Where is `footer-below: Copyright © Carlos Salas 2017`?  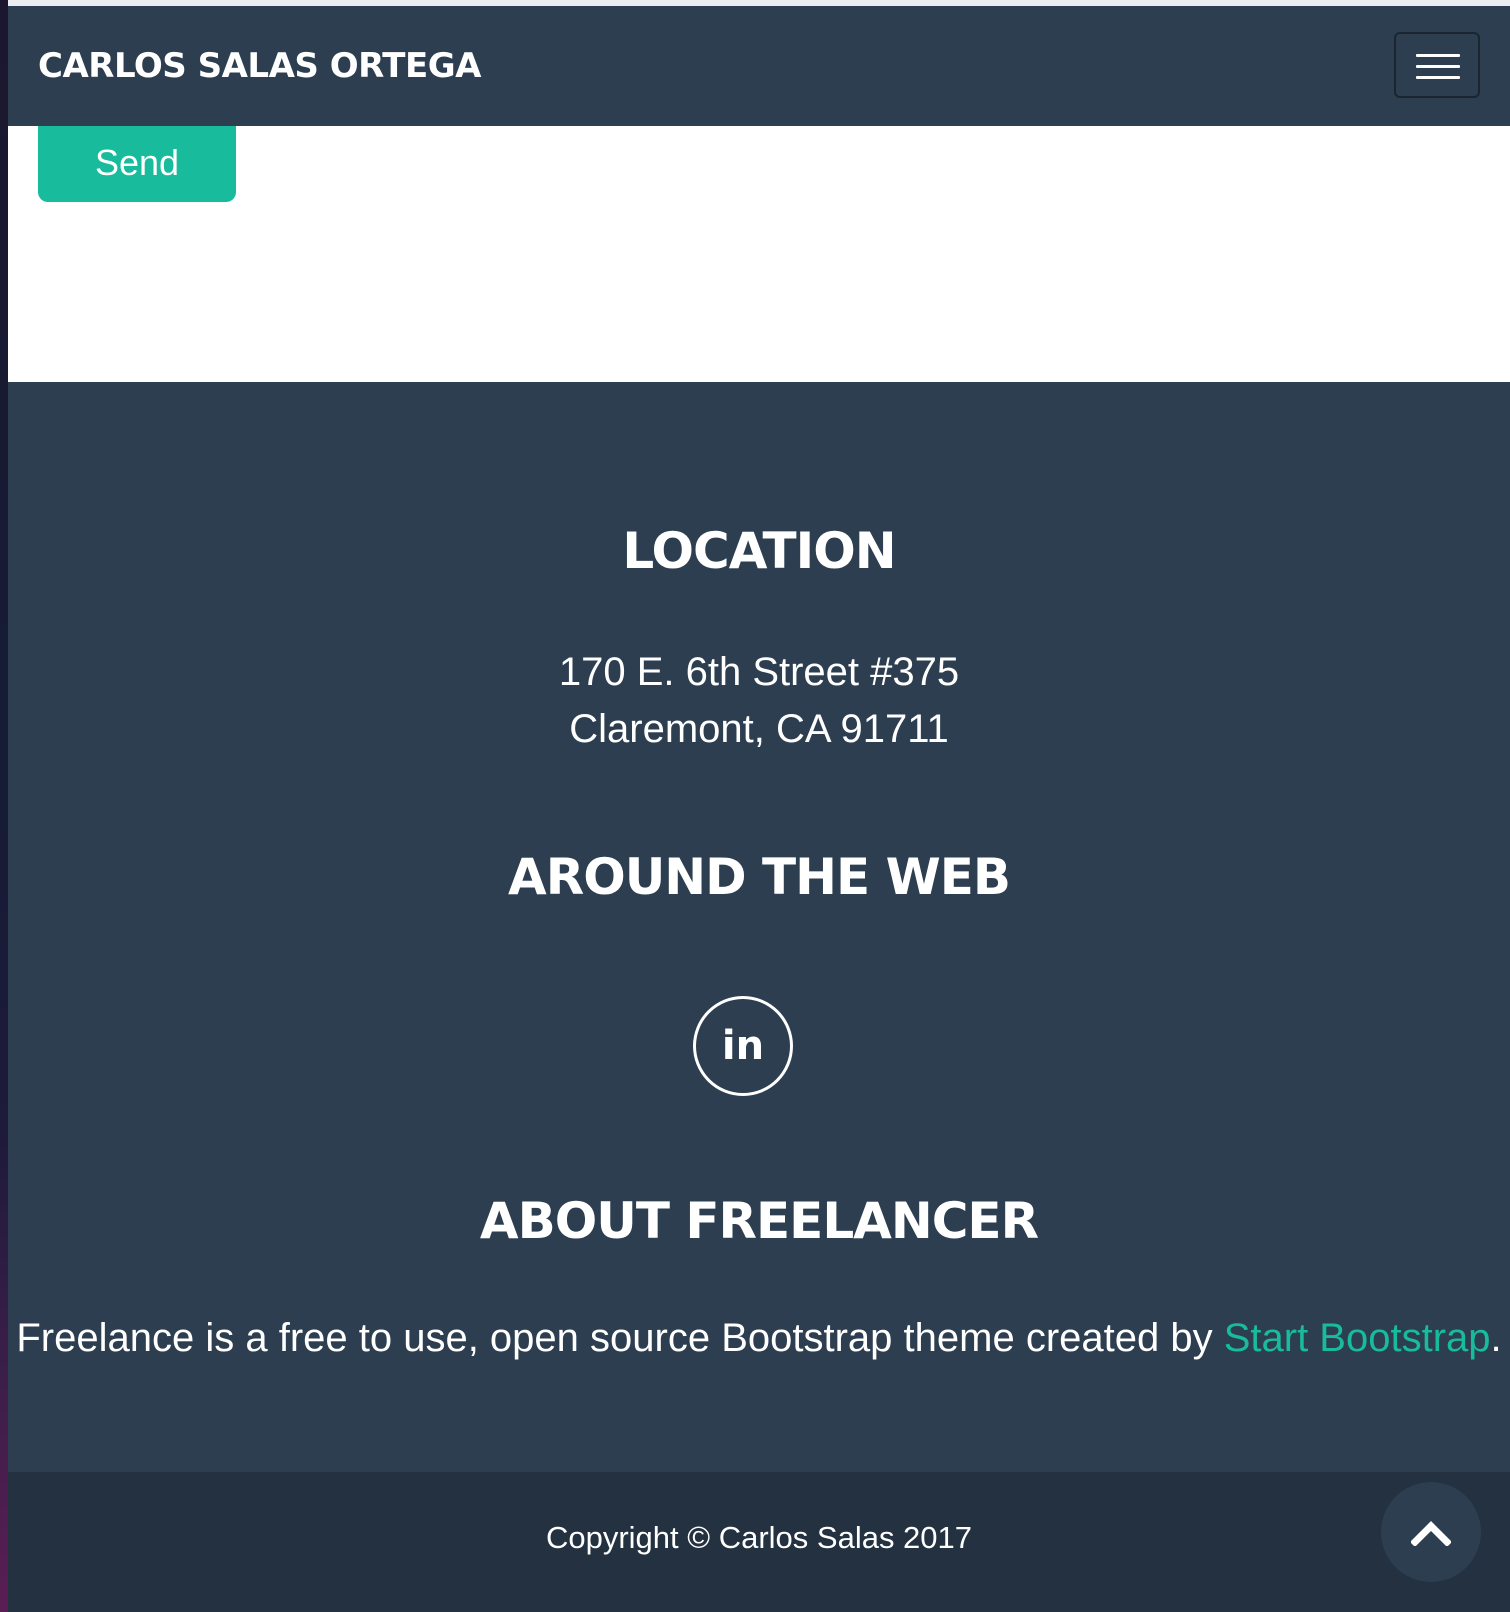 footer-below: Copyright © Carlos Salas 2017 is located at coordinates (759, 1542).